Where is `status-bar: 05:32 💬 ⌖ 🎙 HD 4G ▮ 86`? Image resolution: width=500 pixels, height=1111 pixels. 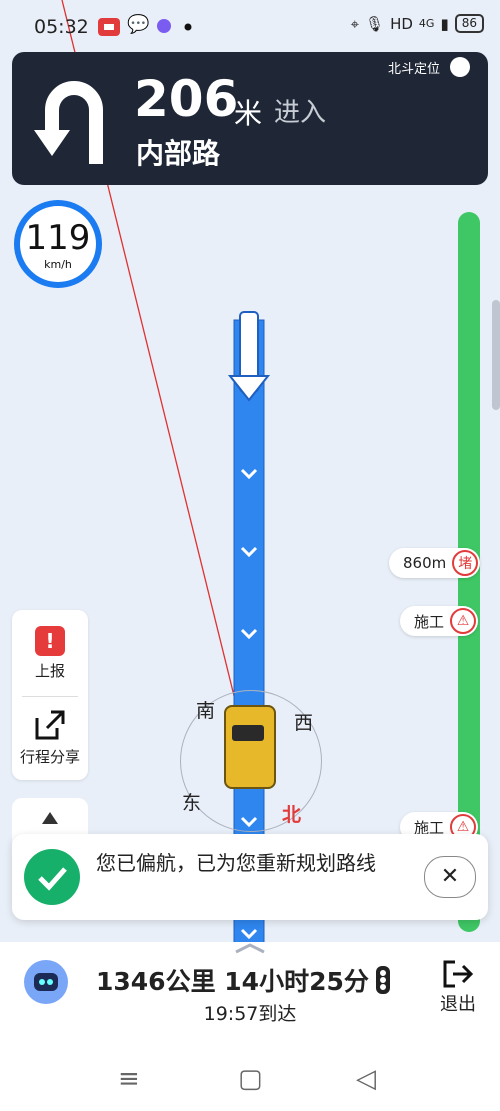 status-bar: 05:32 💬 ⌖ 🎙 HD 4G ▮ 86 is located at coordinates (250, 26).